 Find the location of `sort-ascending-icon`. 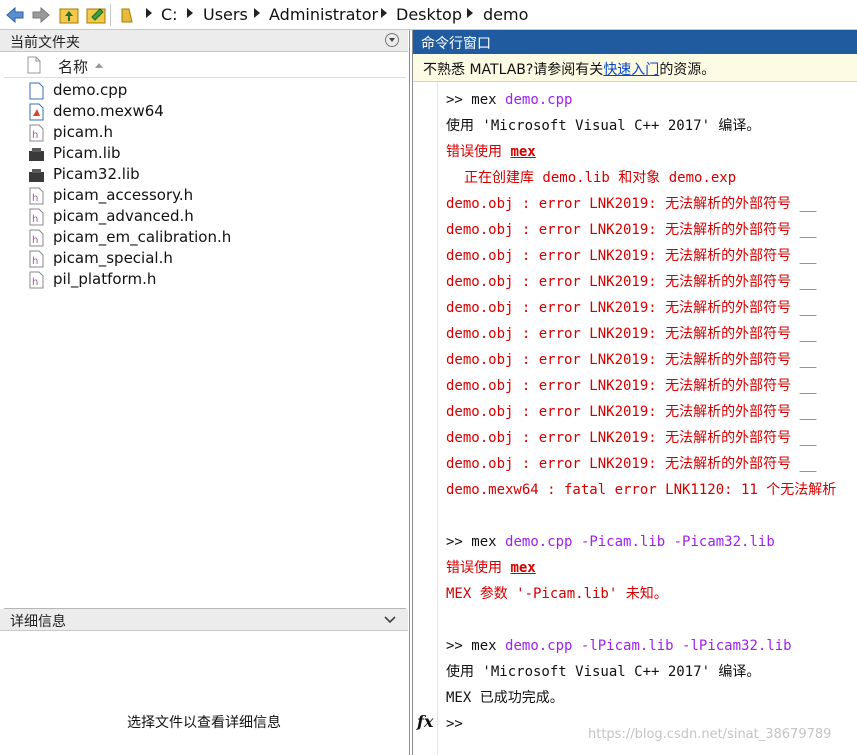

sort-ascending-icon is located at coordinates (99, 65).